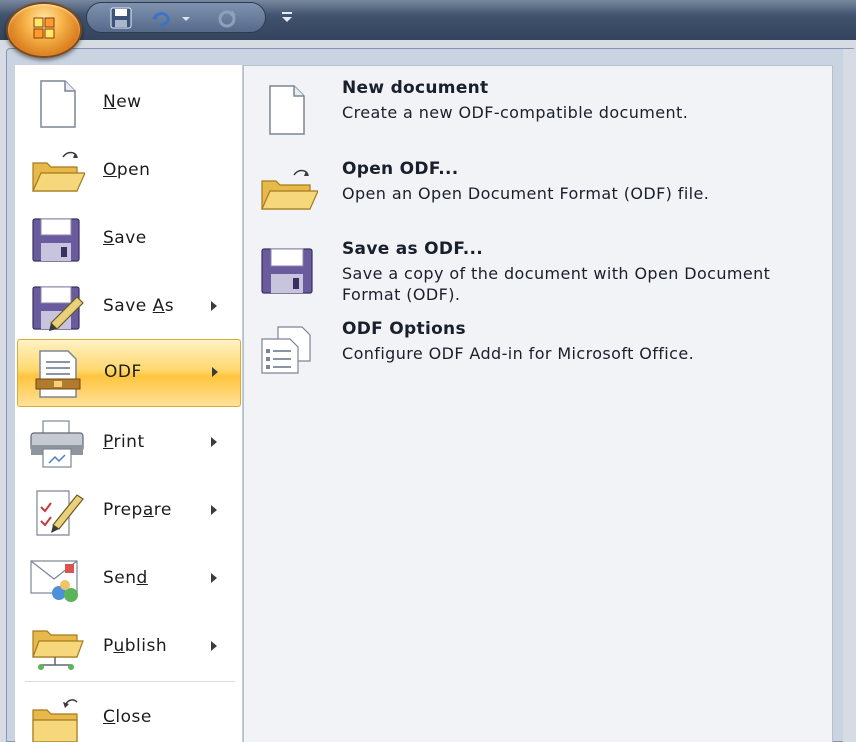 The height and width of the screenshot is (742, 856). I want to click on quick-access-toolbar, so click(176, 17).